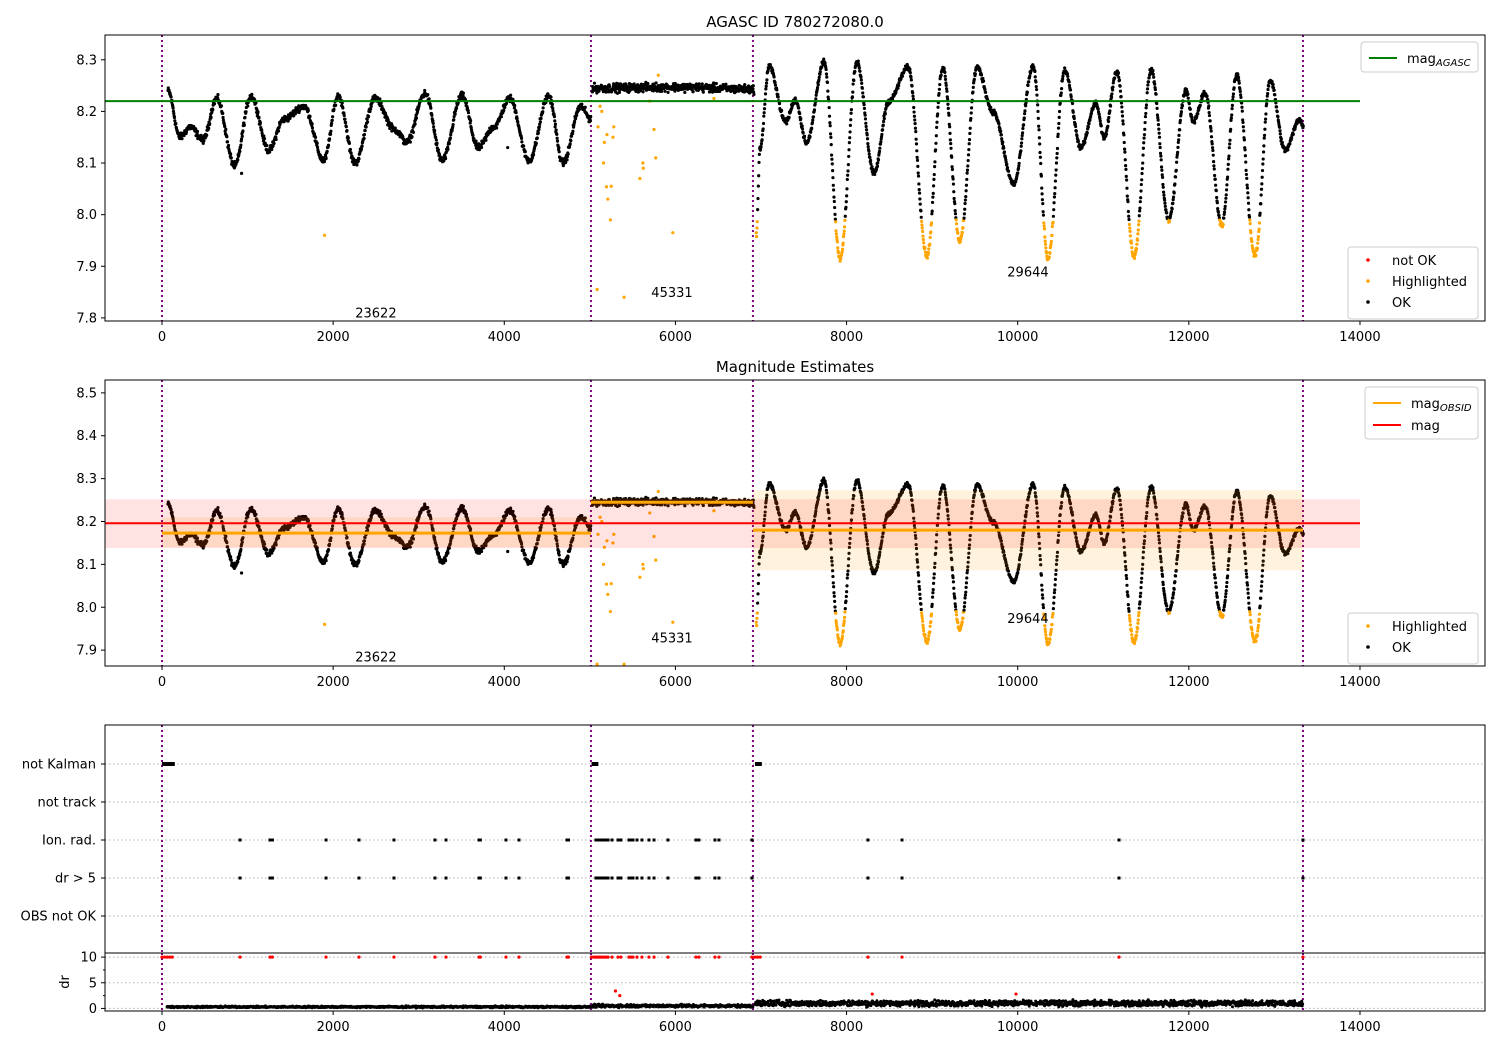 This screenshot has width=1500, height=1050. Describe the element at coordinates (1359, 682) in the screenshot. I see `x-tick-label: 14000` at that location.